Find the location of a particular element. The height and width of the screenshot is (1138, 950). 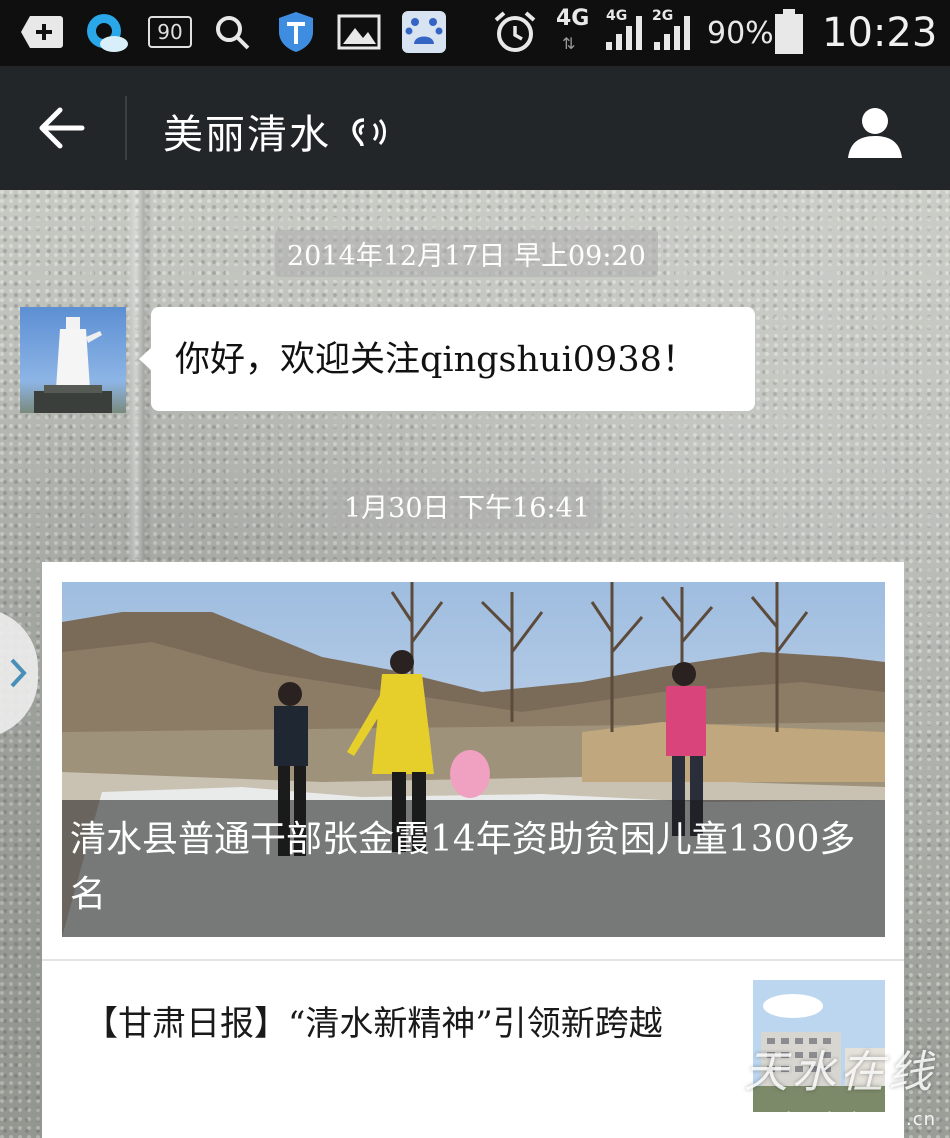

back-arrow-icon is located at coordinates (62, 128).